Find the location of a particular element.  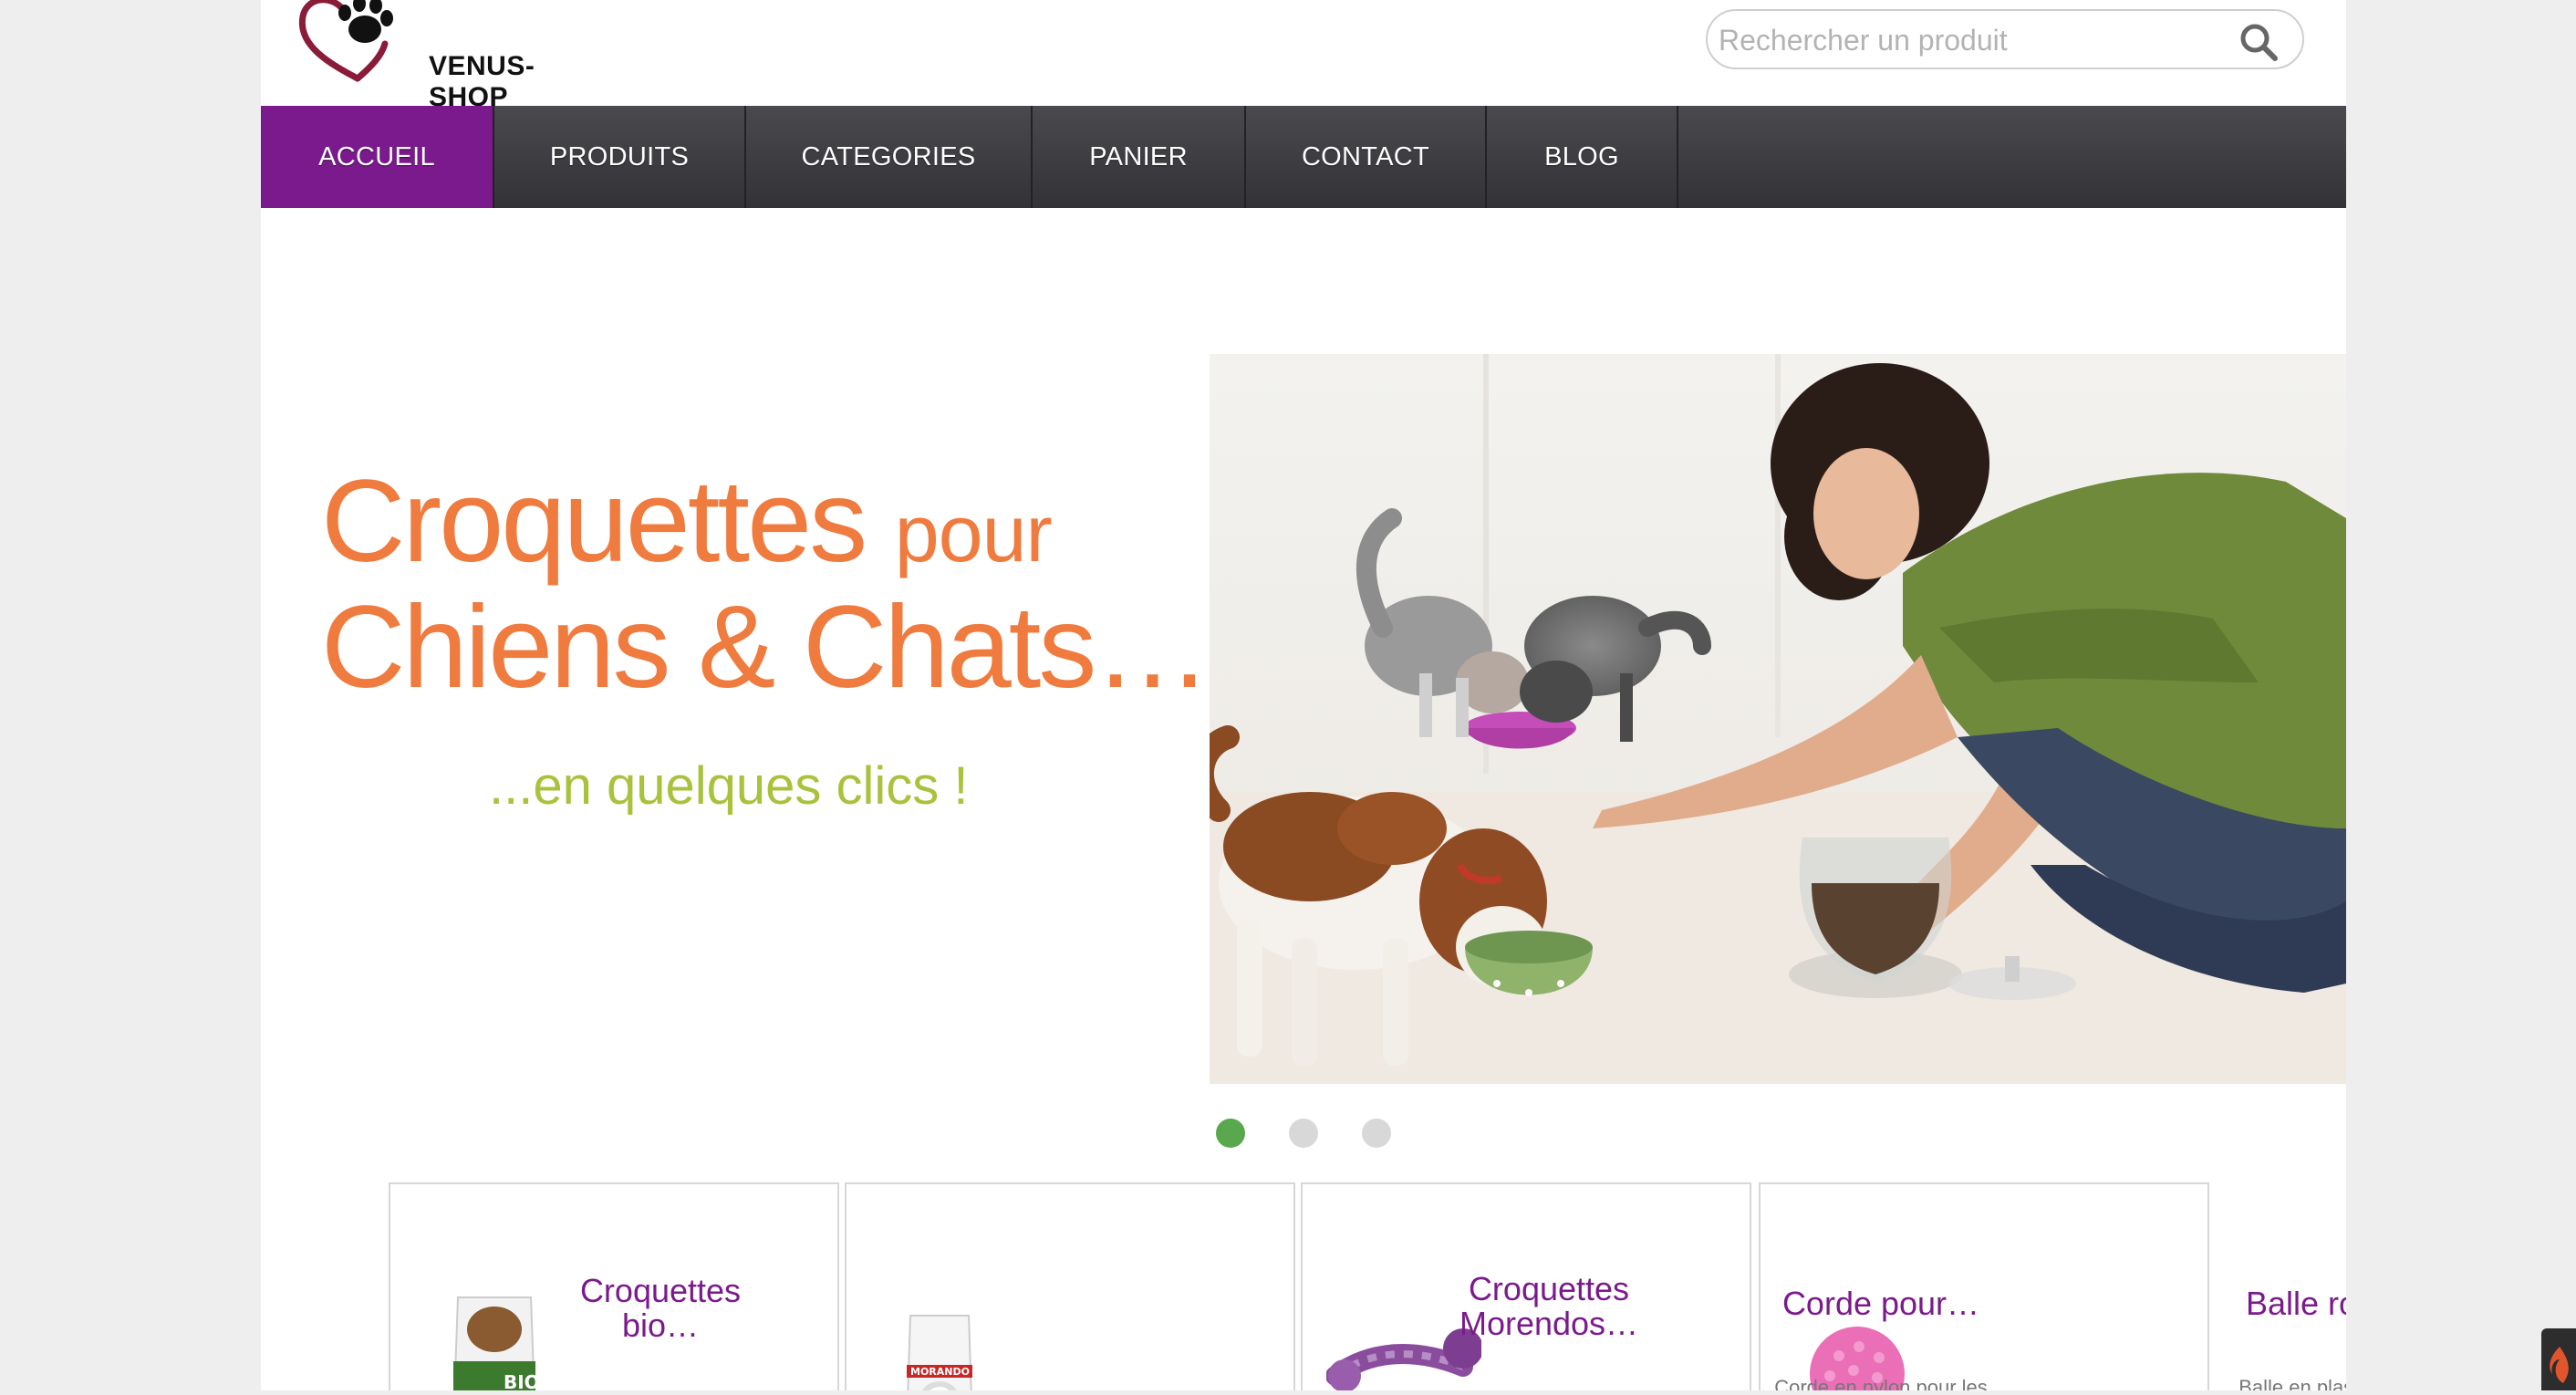

search-box is located at coordinates (2005, 39).